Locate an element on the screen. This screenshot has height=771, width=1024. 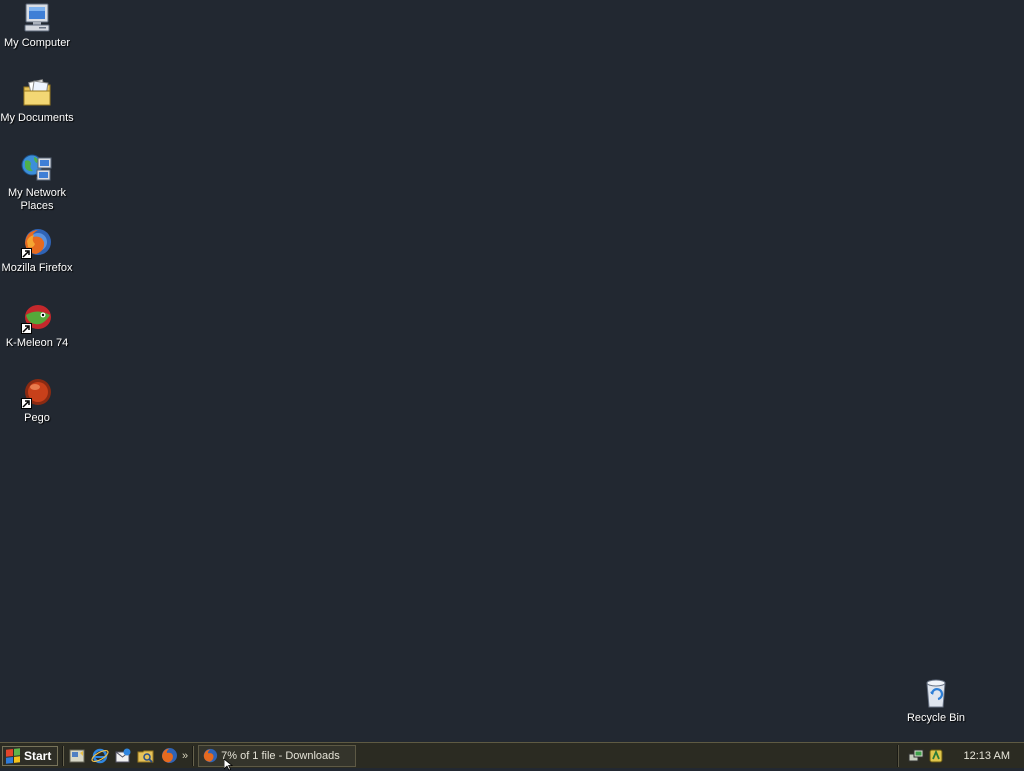
internet-explorer-icon is located at coordinates (100, 756).